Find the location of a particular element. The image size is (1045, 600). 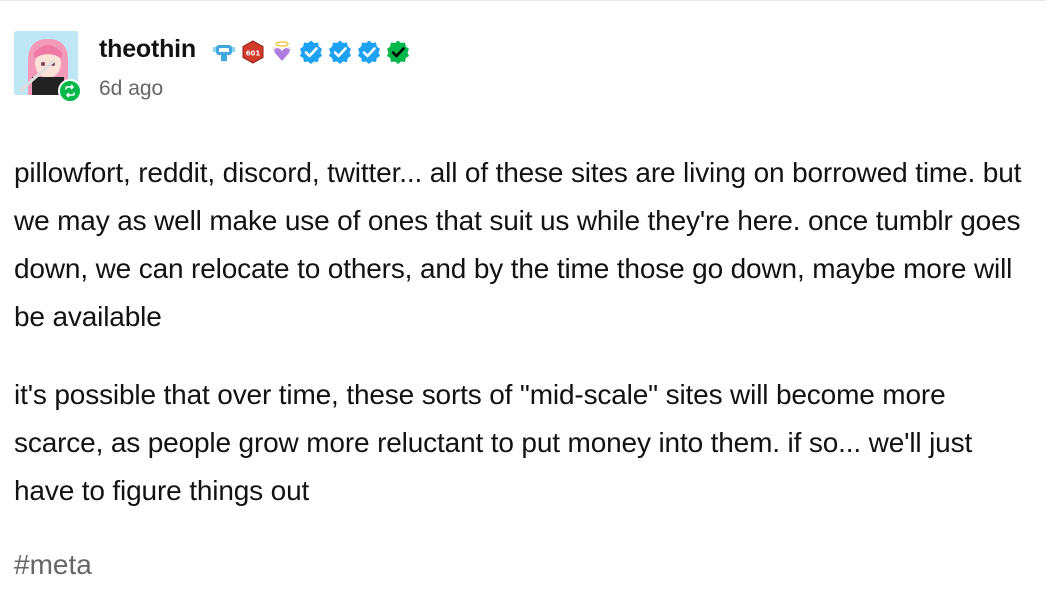

post-tags: #meta is located at coordinates (53, 565).